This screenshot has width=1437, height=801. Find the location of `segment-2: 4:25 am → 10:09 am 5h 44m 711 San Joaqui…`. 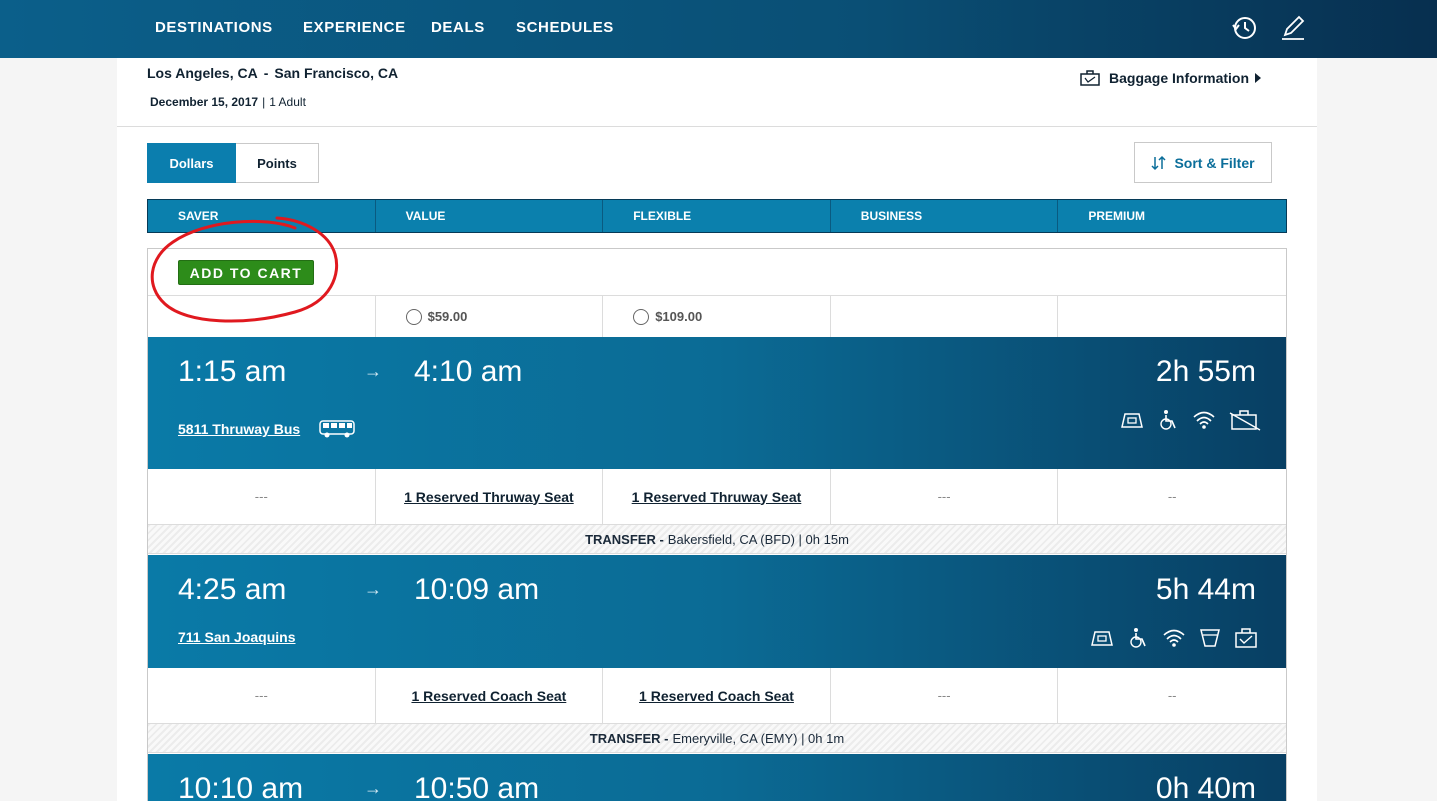

segment-2: 4:25 am → 10:09 am 5h 44m 711 San Joaqui… is located at coordinates (717, 611).